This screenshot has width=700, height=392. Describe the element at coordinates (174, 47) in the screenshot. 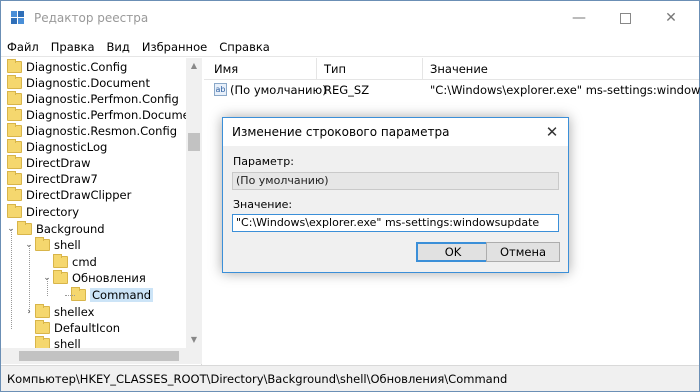

I see `menu-favorites: Избранное` at that location.